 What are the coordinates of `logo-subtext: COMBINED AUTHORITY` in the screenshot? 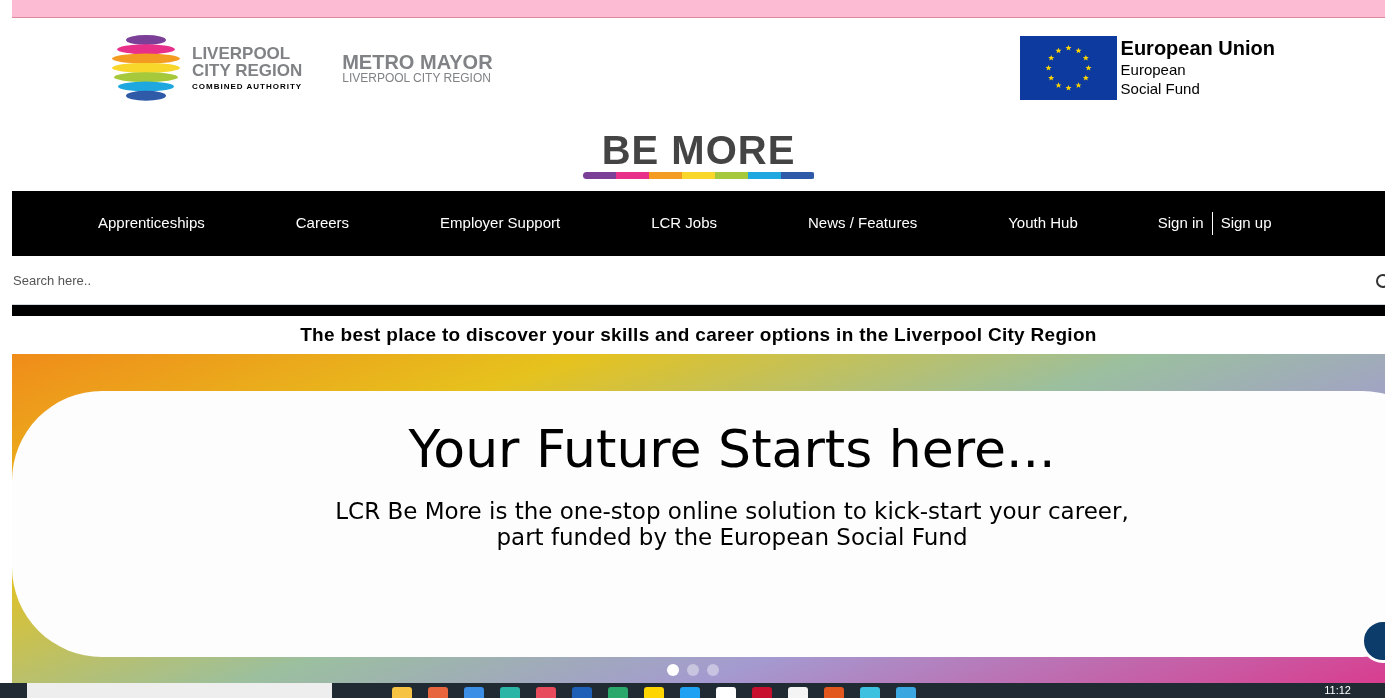 It's located at (247, 87).